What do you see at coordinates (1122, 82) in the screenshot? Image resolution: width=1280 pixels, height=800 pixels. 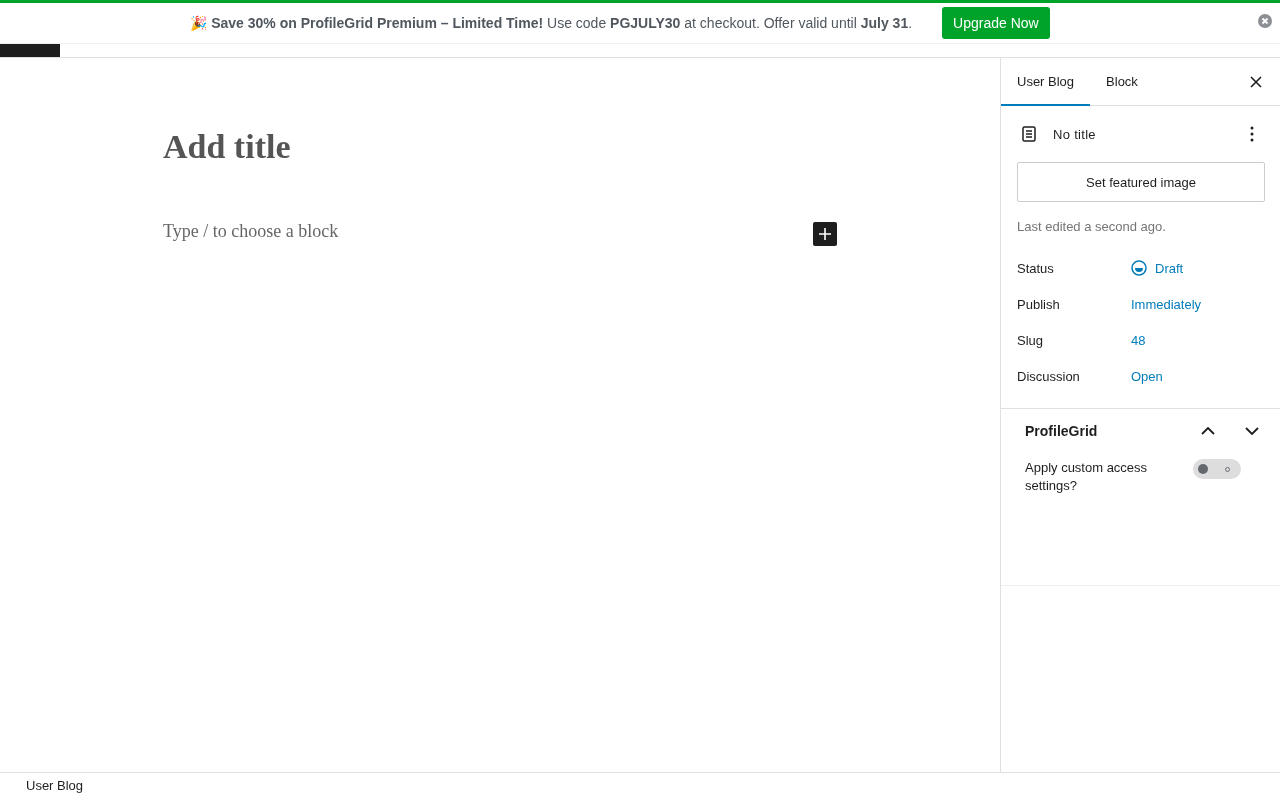 I see `sidebar-tab: Block` at bounding box center [1122, 82].